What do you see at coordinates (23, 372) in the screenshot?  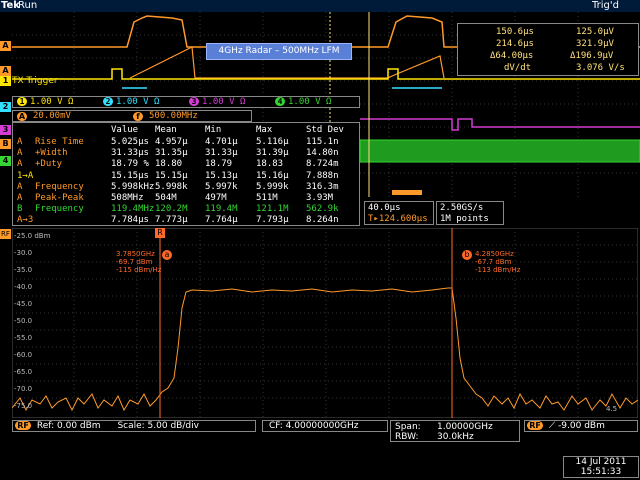 I see `spectrum-y-tick: -65.0` at bounding box center [23, 372].